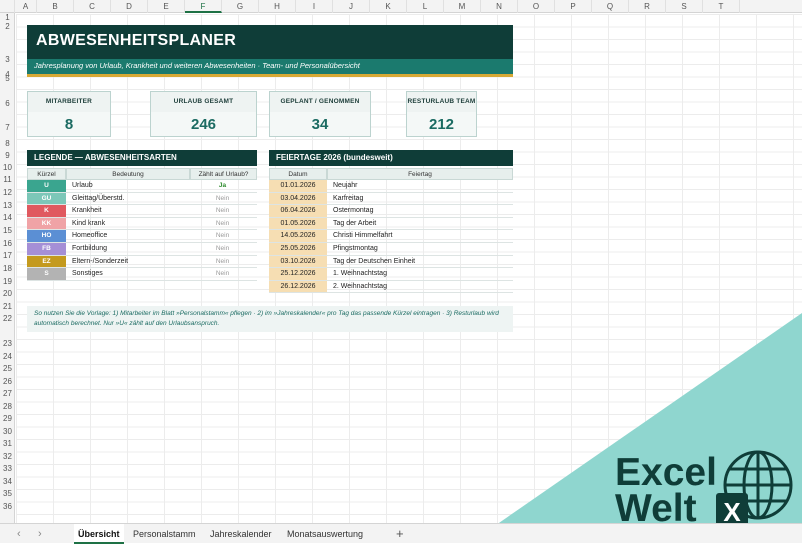  Describe the element at coordinates (26, 6) in the screenshot. I see `column-header-a: A` at that location.